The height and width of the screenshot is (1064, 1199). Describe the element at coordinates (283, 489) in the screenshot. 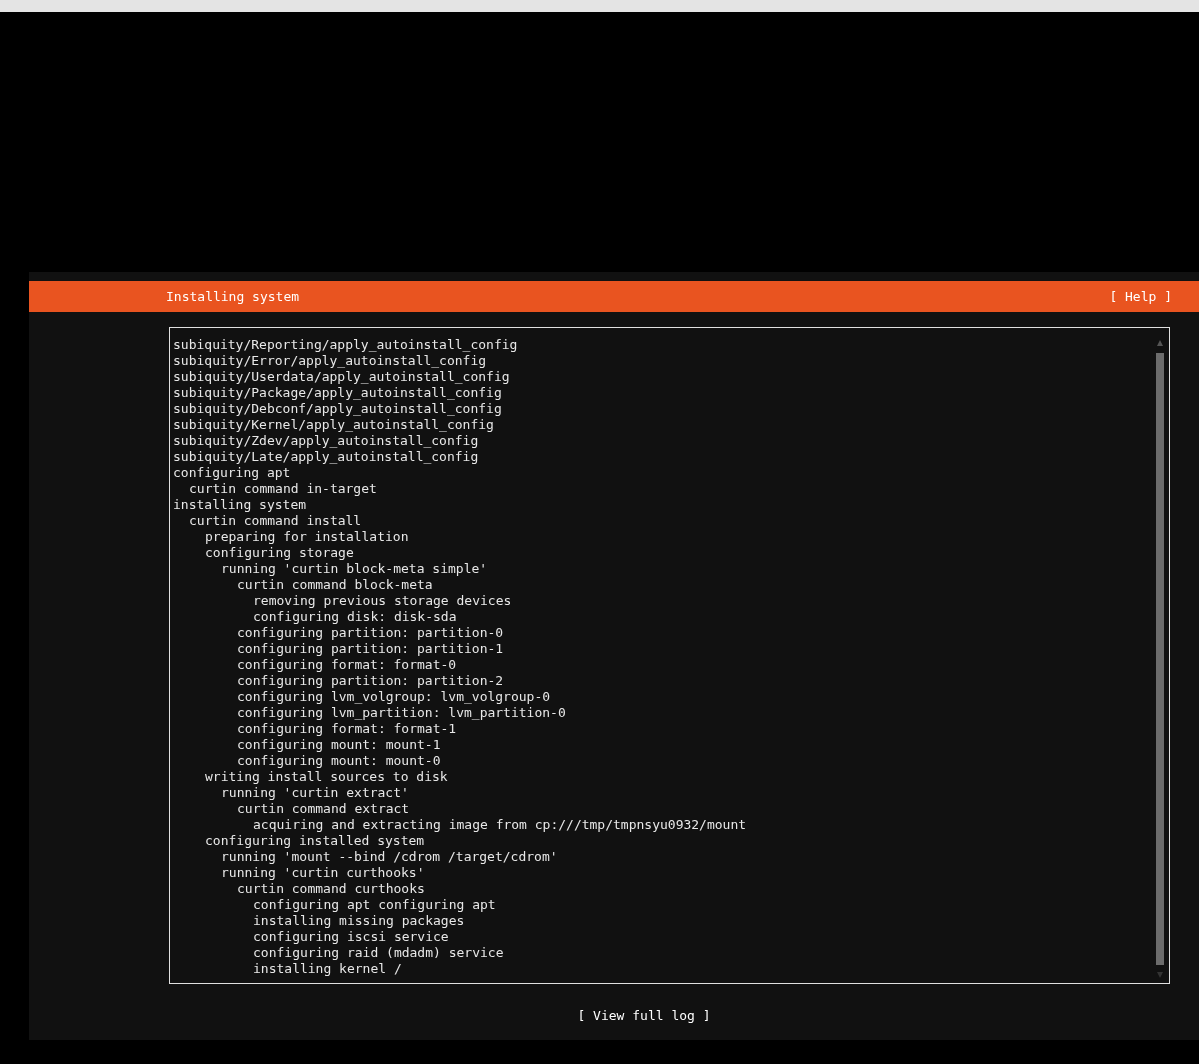

I see `log-line: curtin command in-target` at that location.